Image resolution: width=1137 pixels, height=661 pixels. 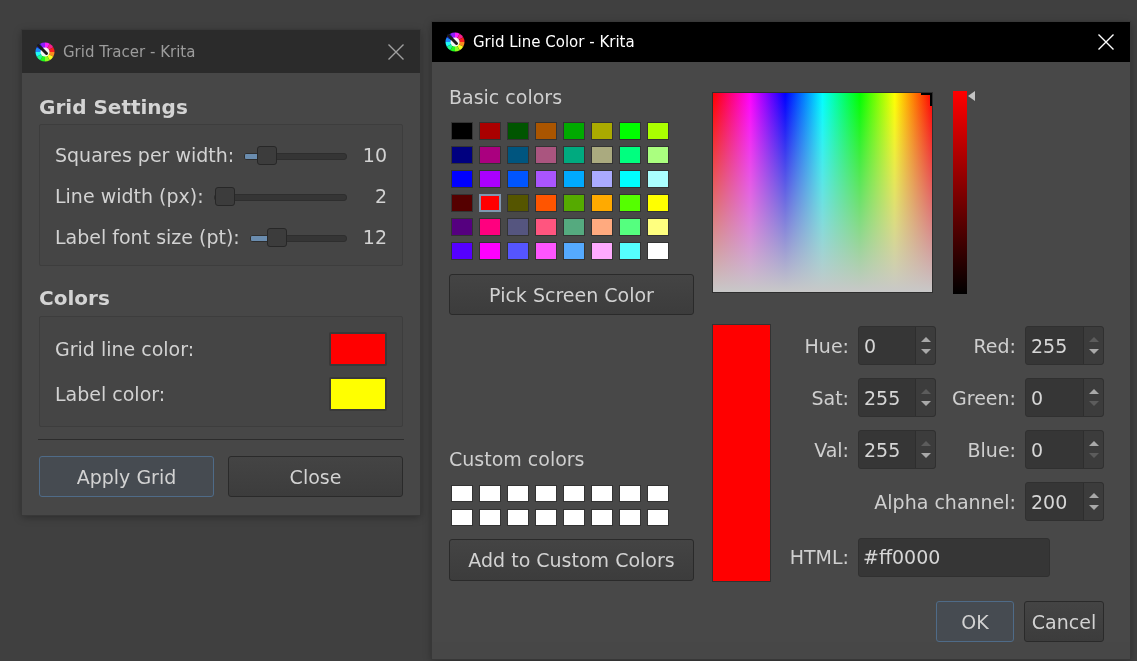 I want to click on dialog-button: Close, so click(x=315, y=476).